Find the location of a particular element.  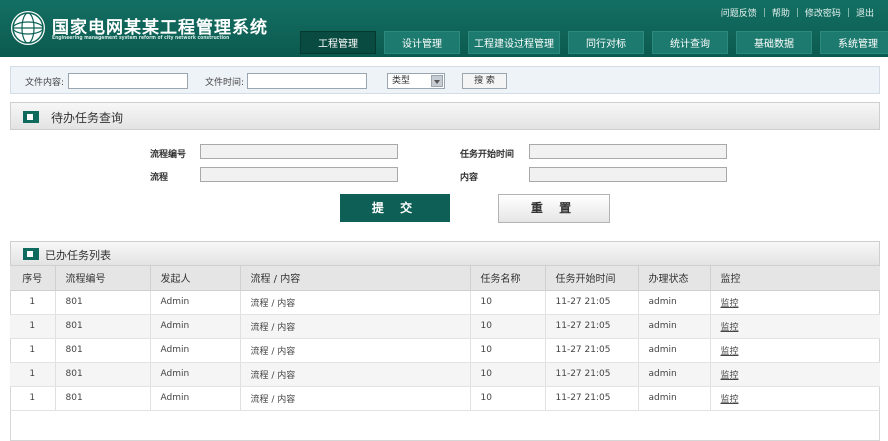

nav-tab-system-management: 系统管理 is located at coordinates (854, 42).